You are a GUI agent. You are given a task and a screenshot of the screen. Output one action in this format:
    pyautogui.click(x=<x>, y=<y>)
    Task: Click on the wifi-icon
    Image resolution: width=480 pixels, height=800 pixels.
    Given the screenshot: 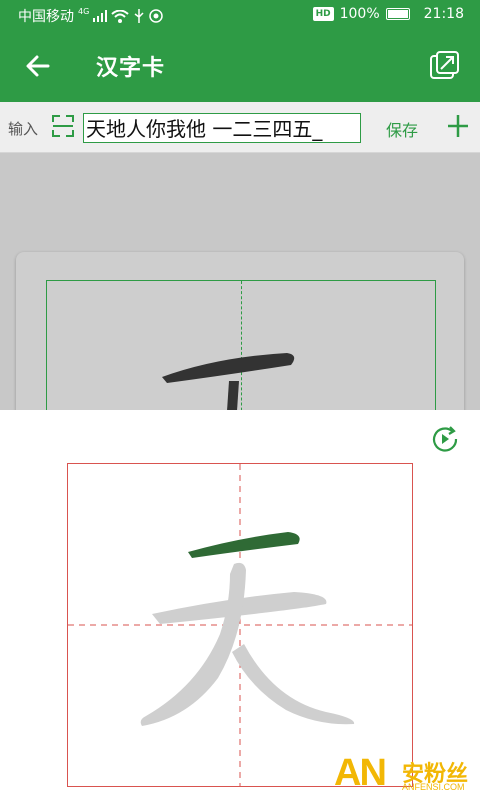 What is the action you would take?
    pyautogui.click(x=120, y=16)
    